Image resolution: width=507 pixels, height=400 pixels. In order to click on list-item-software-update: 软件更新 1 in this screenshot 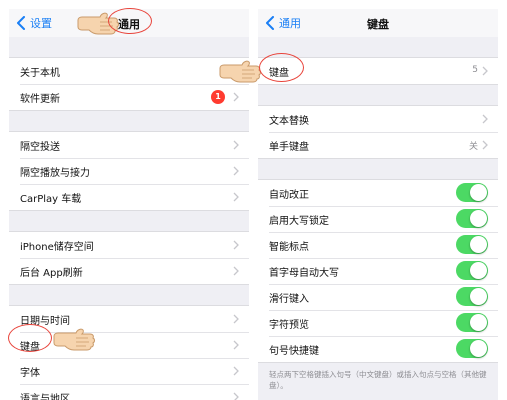, I will do `click(129, 97)`.